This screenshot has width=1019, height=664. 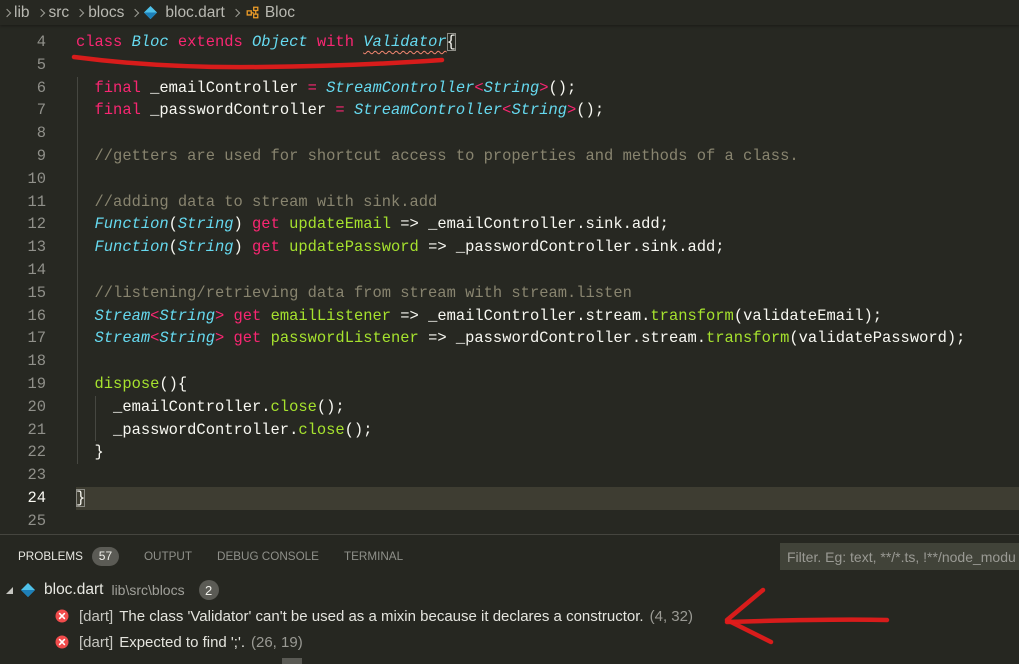 What do you see at coordinates (22, 13) in the screenshot?
I see `breadcrumb-item-lib: lib` at bounding box center [22, 13].